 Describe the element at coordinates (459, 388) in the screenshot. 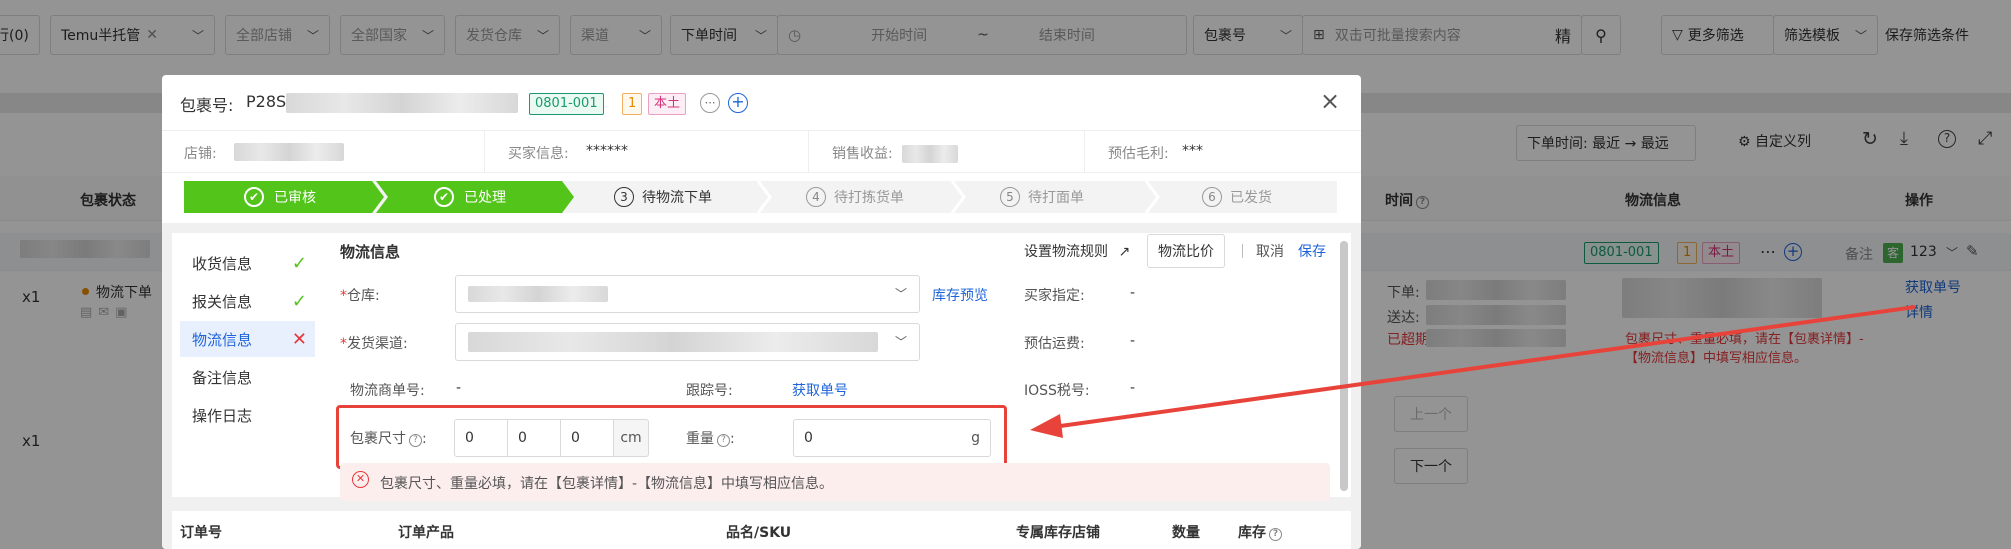

I see `carrier-no-value: -` at that location.